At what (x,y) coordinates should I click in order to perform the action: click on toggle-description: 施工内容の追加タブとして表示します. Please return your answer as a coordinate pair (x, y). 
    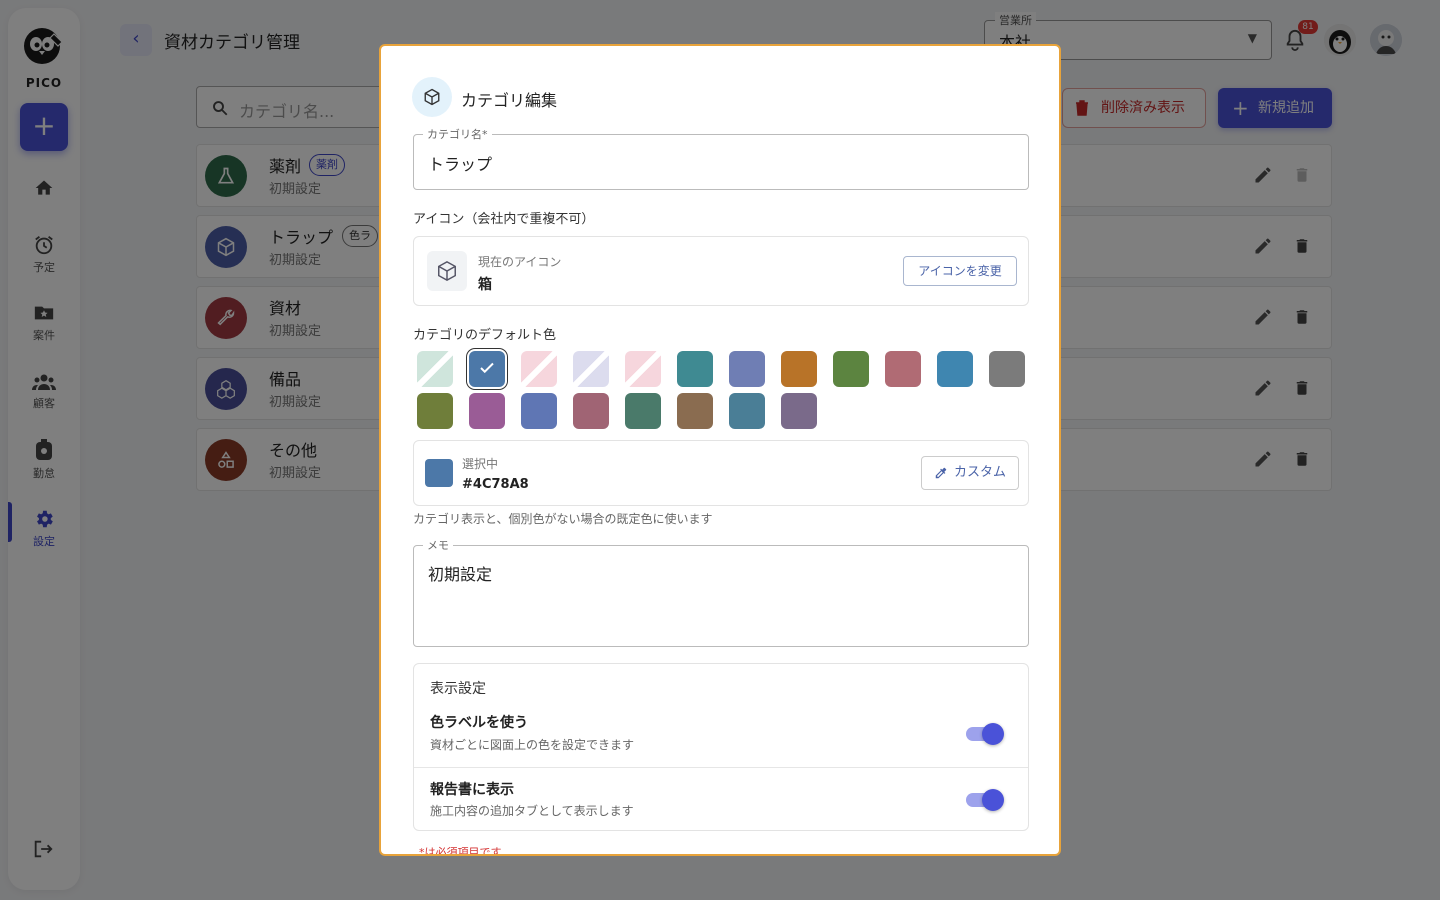
    Looking at the image, I should click on (532, 811).